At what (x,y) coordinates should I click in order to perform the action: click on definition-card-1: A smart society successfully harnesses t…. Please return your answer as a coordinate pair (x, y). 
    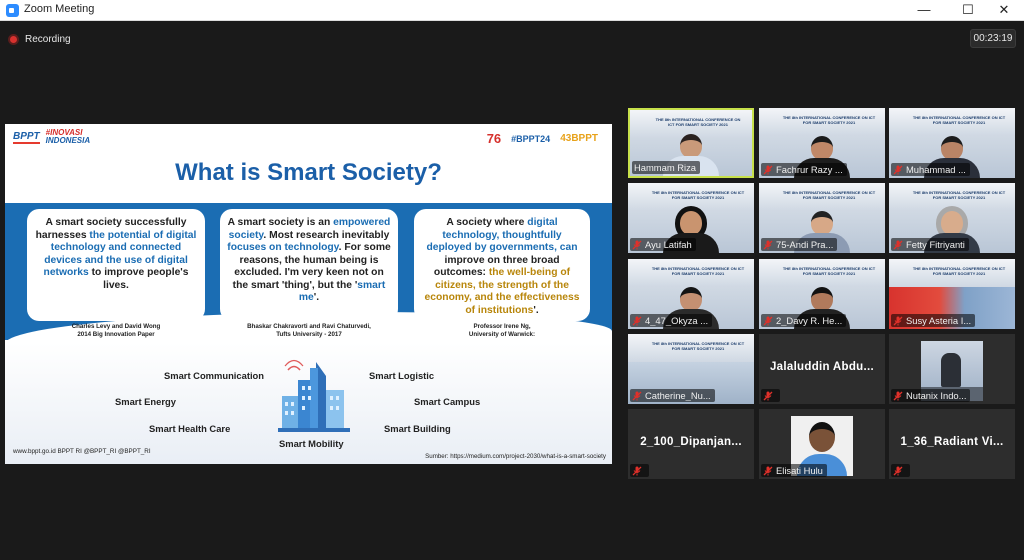
    Looking at the image, I should click on (116, 265).